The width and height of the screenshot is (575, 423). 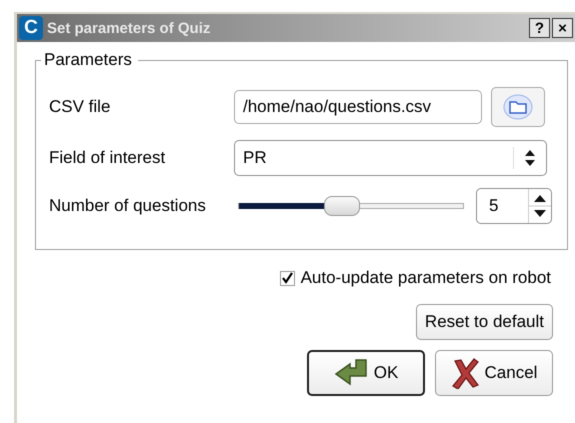 What do you see at coordinates (539, 206) in the screenshot?
I see `up-down-arrows-icon` at bounding box center [539, 206].